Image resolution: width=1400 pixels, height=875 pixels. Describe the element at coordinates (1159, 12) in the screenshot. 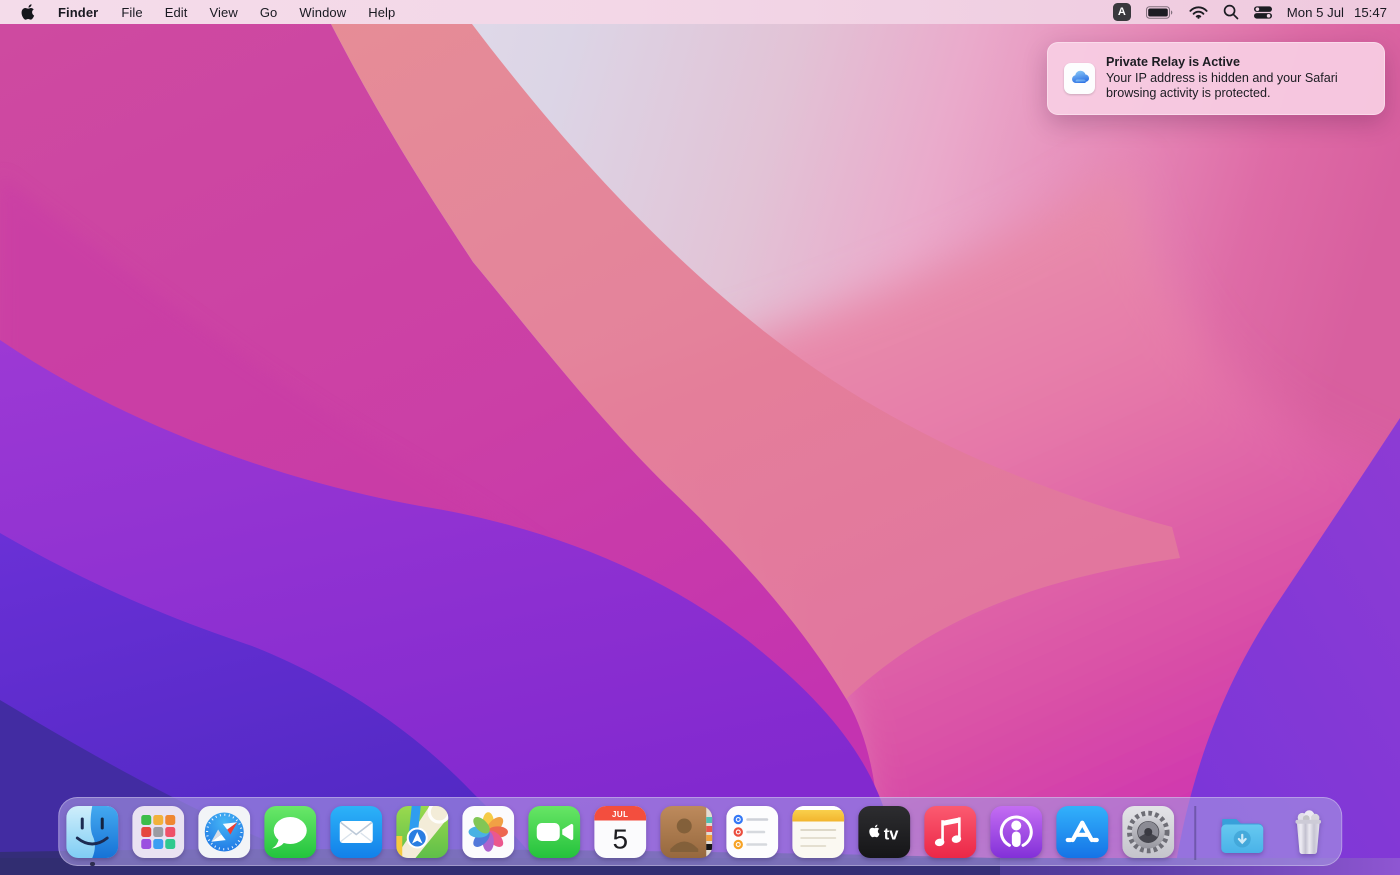

I see `battery-icon` at that location.